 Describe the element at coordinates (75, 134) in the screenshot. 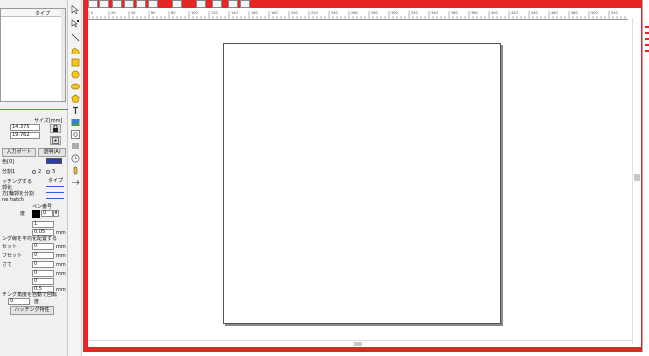

I see `barcode-icon` at that location.